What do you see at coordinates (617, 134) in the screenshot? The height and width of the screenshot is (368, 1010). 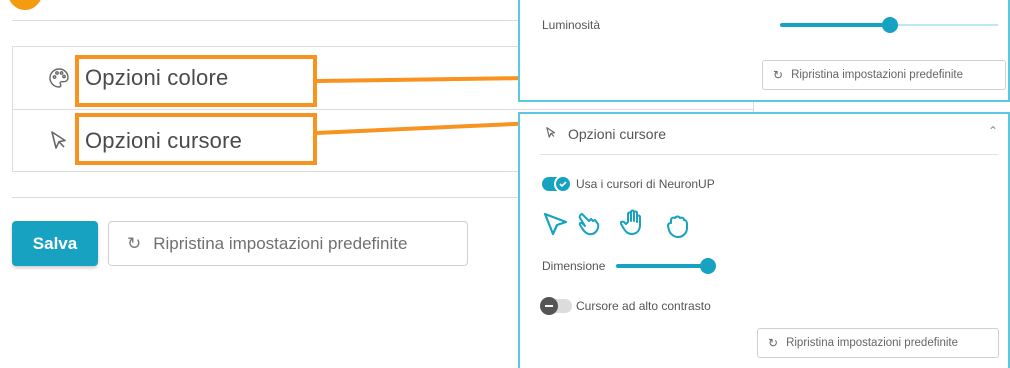 I see `cursor-panel-title: Opzioni cursore` at bounding box center [617, 134].